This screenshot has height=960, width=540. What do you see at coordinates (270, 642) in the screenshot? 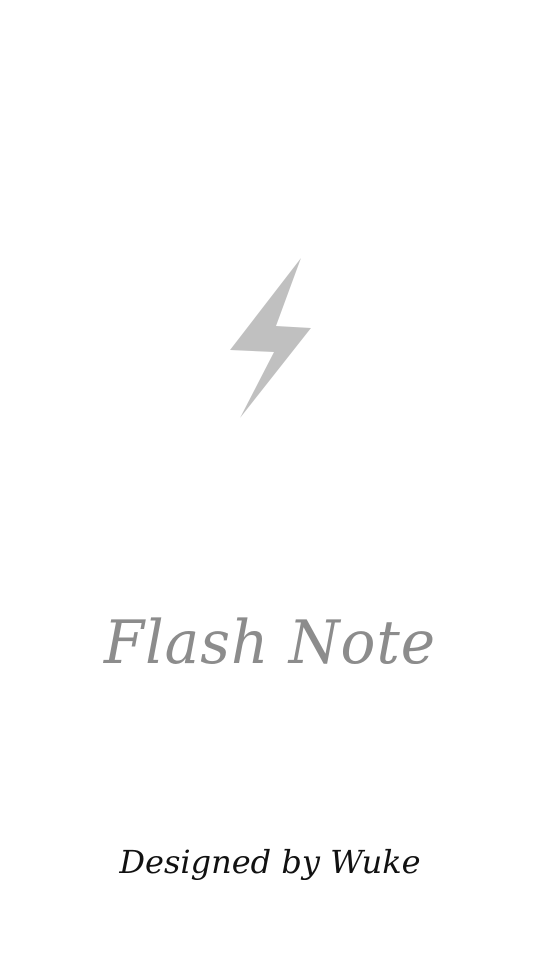
I see `app-title: Flash Note` at bounding box center [270, 642].